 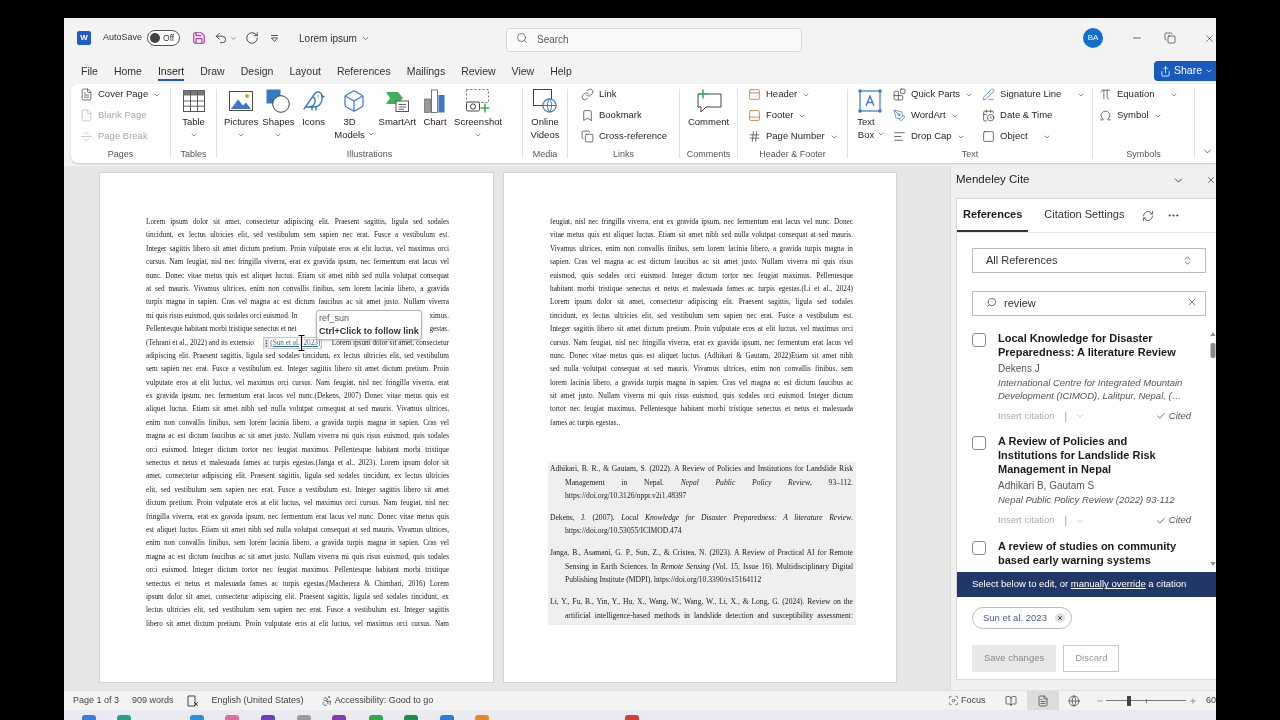 I want to click on library-dropdown: All References, so click(x=1089, y=260).